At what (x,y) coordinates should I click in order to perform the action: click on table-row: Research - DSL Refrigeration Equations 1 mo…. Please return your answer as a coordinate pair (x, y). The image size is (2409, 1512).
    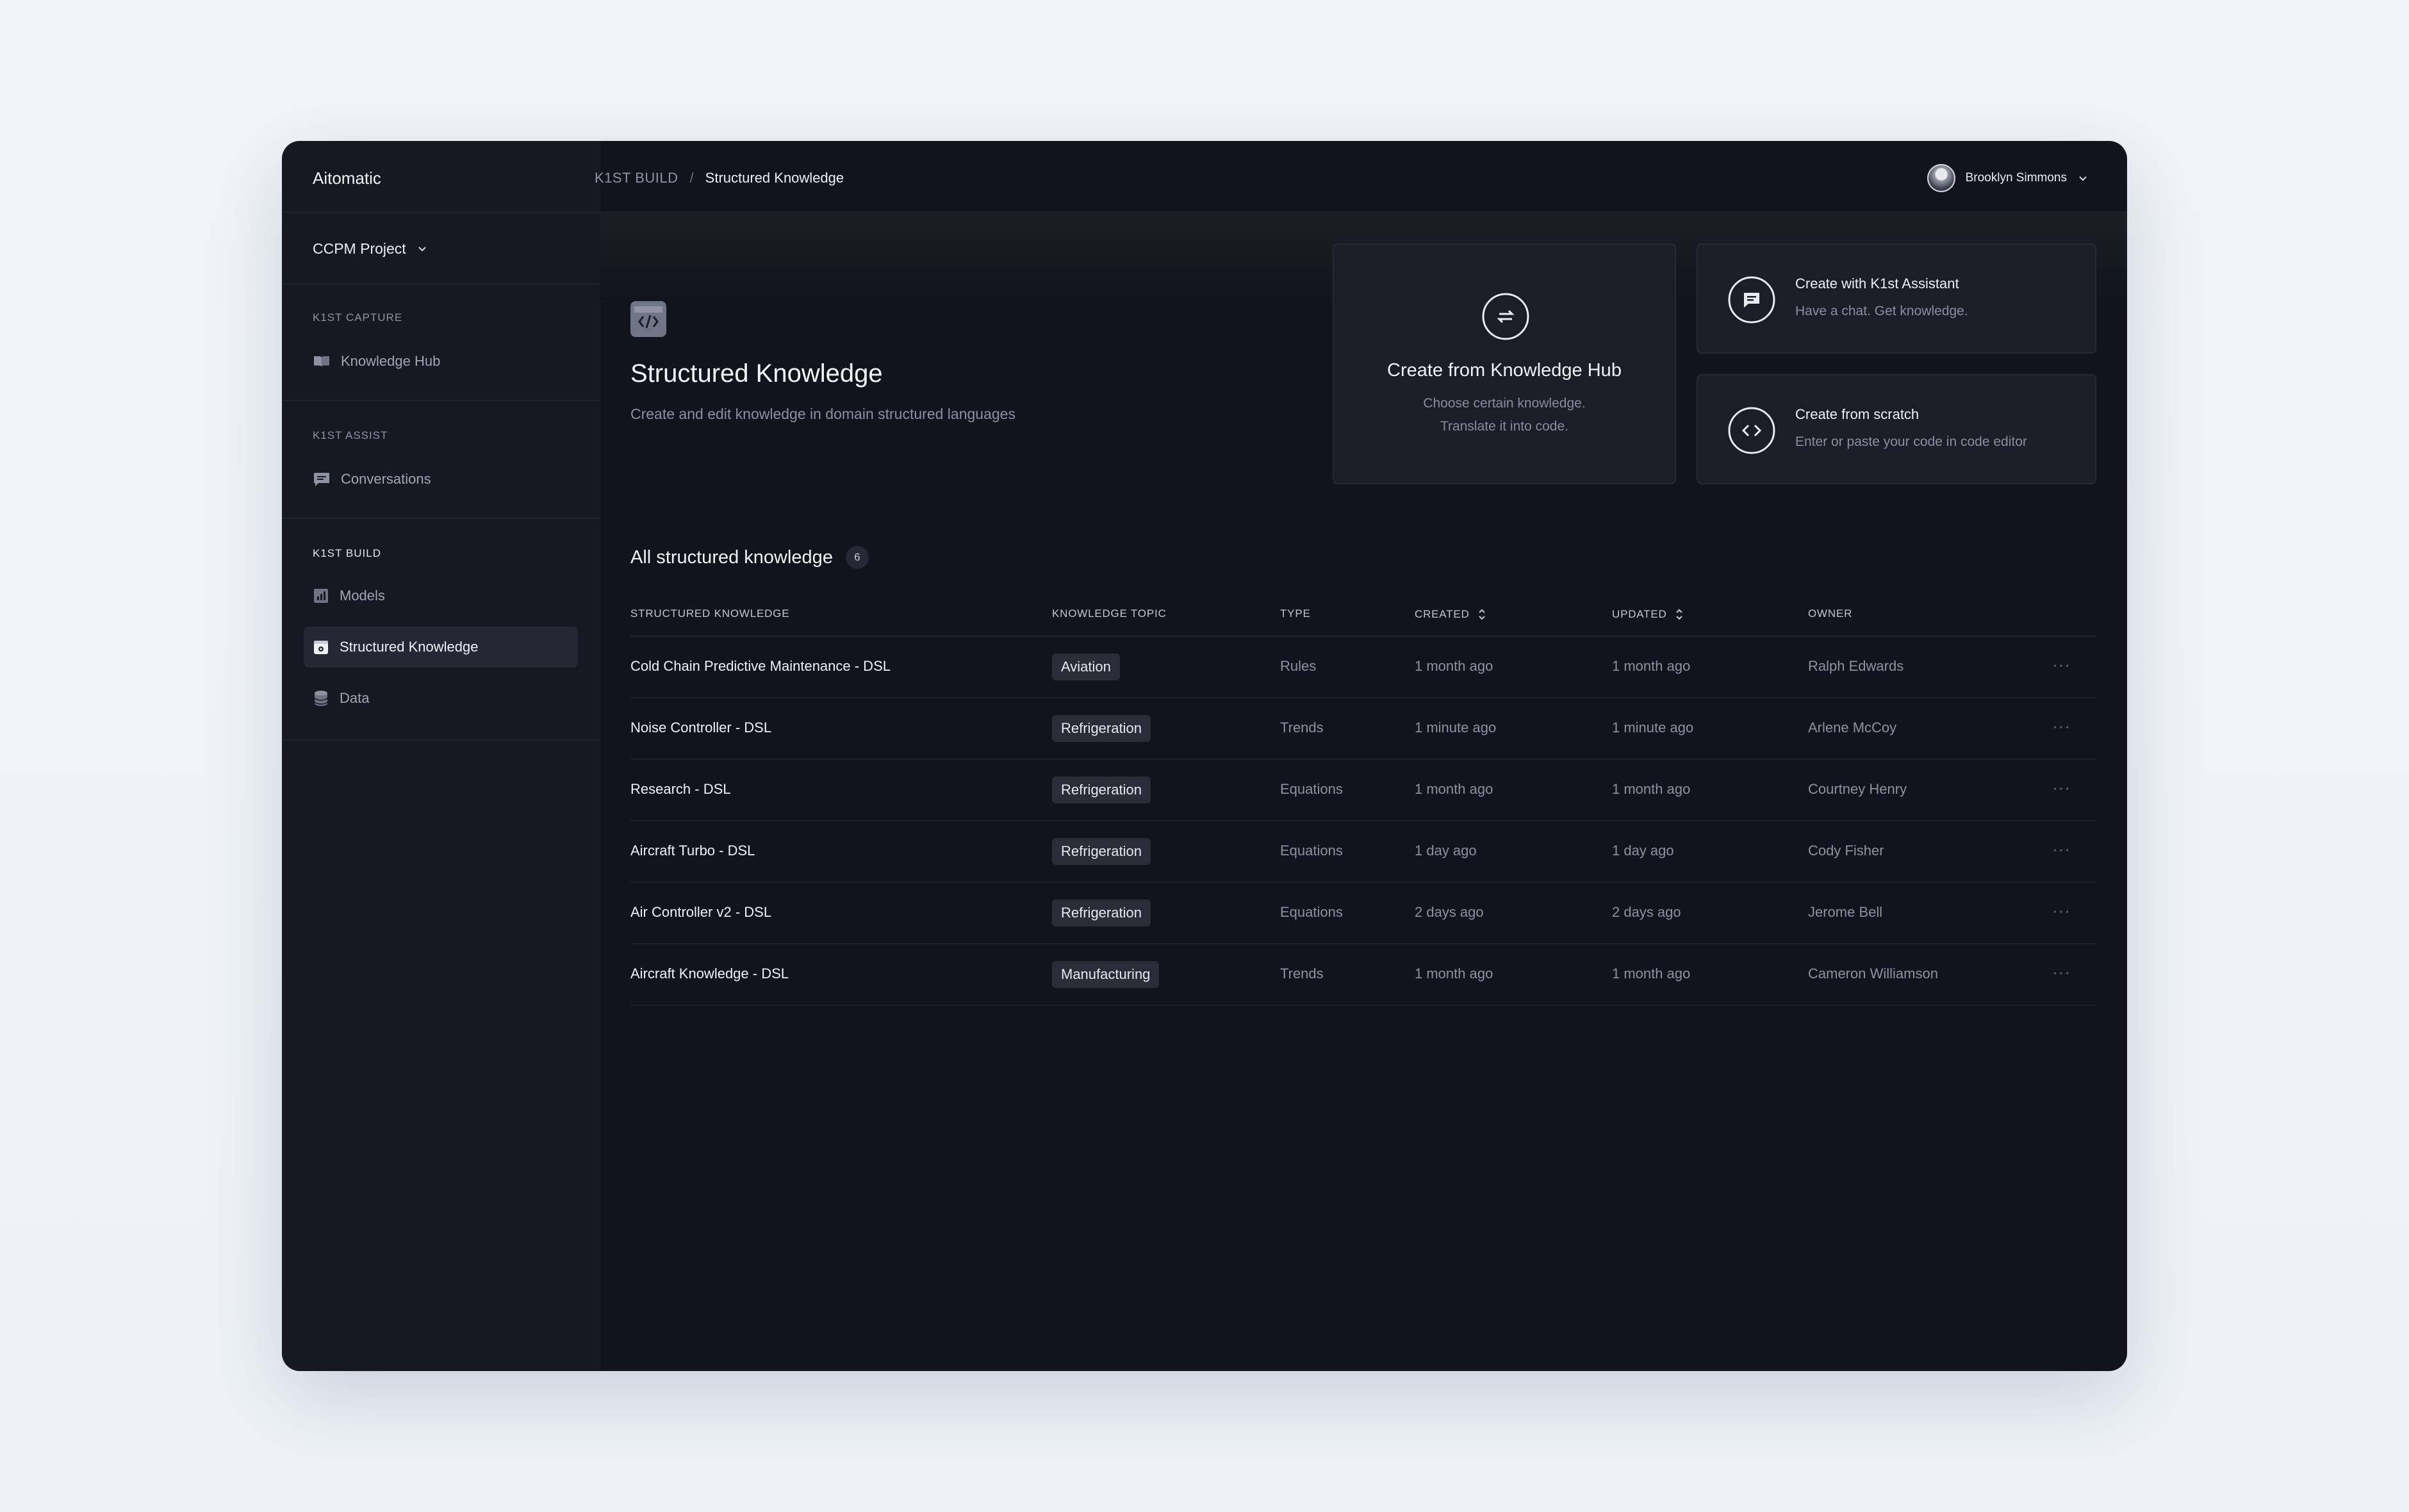
    Looking at the image, I should click on (1363, 790).